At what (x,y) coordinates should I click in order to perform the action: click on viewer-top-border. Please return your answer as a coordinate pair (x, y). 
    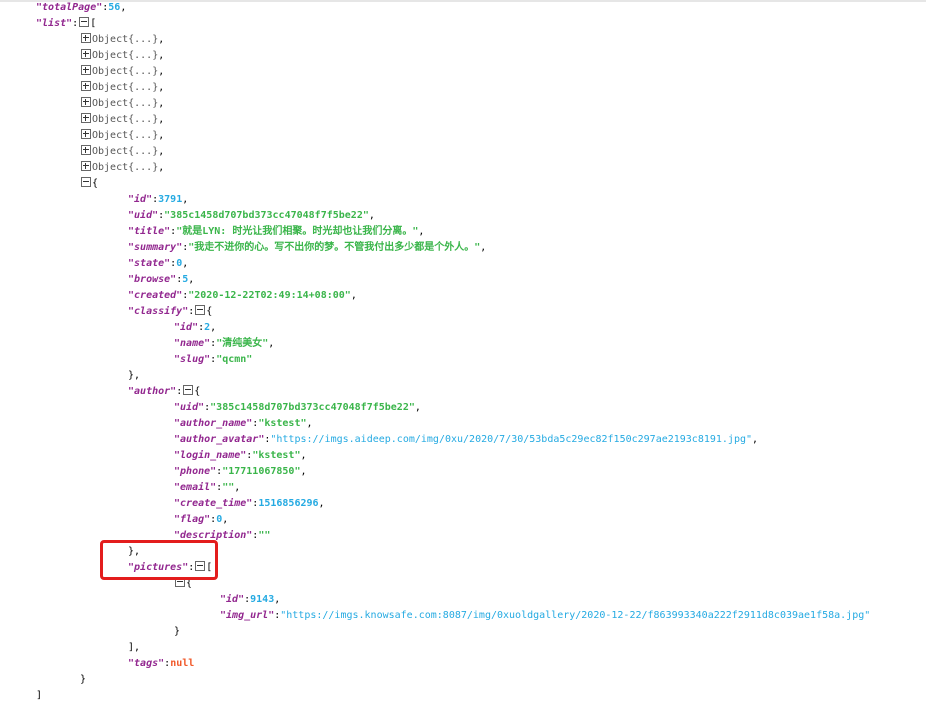
    Looking at the image, I should click on (463, 1).